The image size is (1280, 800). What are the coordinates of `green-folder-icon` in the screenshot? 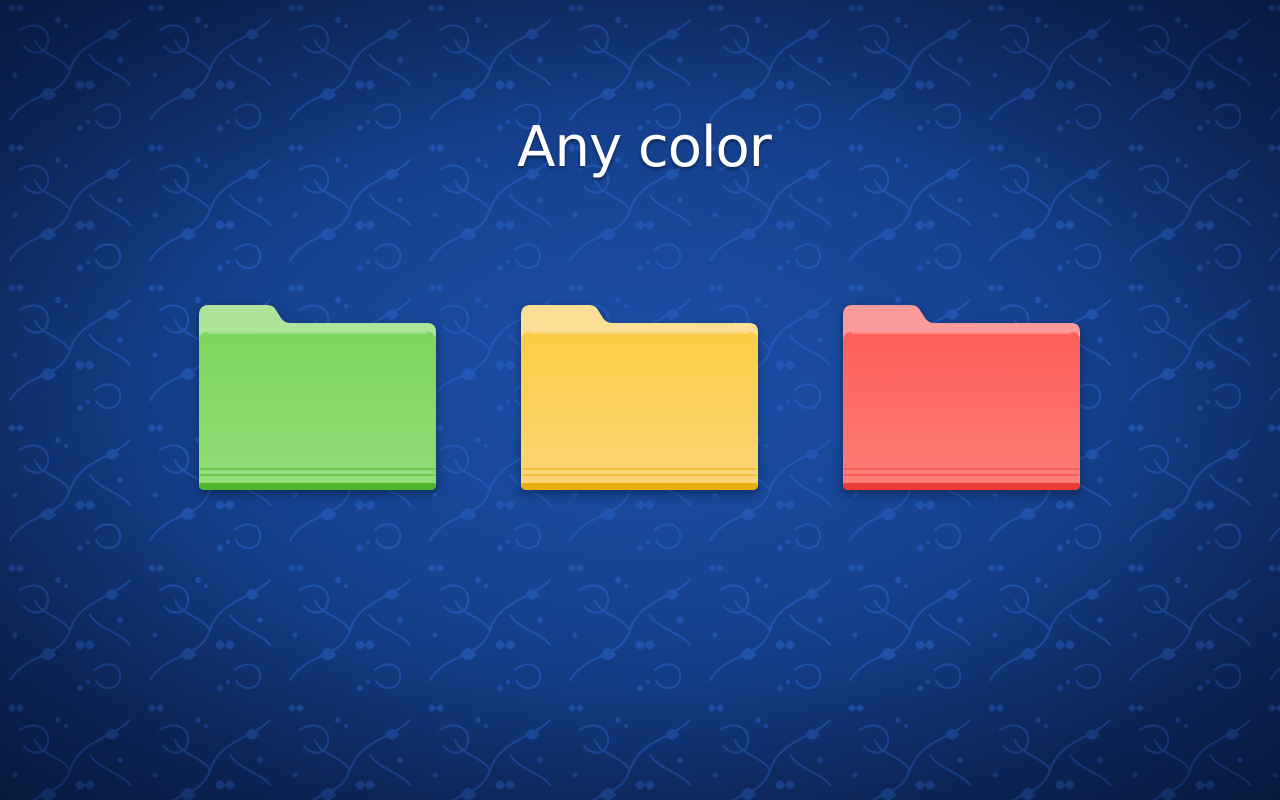 It's located at (318, 397).